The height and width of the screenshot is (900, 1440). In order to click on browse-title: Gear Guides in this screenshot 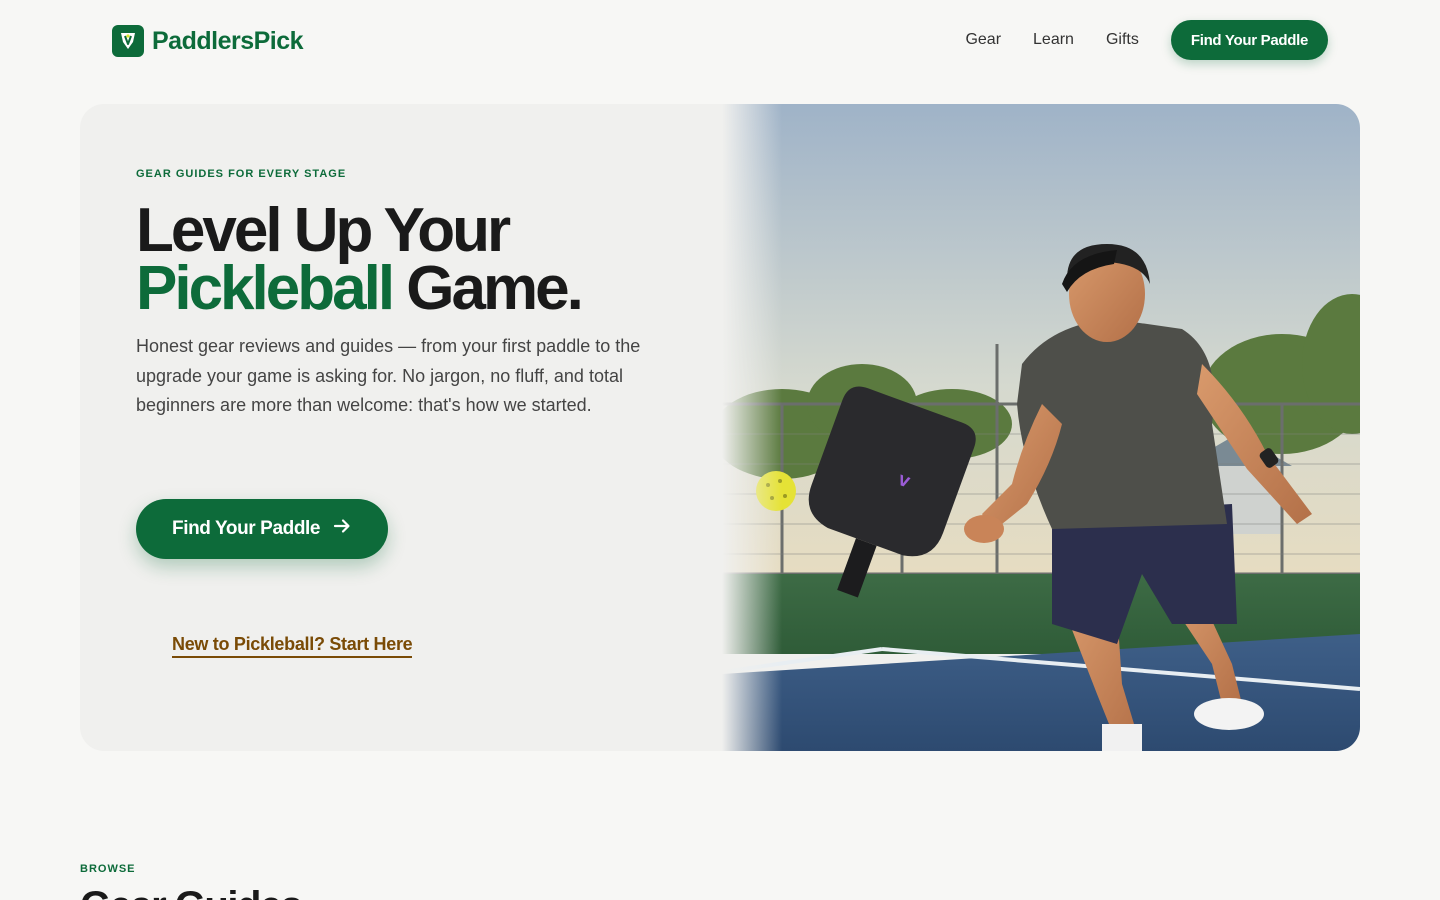, I will do `click(191, 892)`.